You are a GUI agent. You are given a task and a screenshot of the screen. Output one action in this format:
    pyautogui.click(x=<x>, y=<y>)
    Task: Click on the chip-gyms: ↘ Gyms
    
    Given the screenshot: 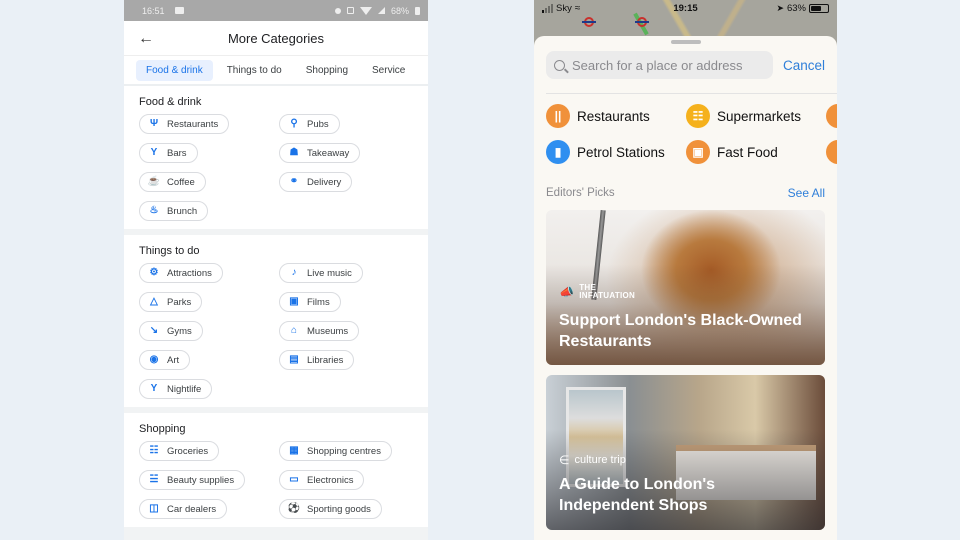 What is the action you would take?
    pyautogui.click(x=171, y=331)
    